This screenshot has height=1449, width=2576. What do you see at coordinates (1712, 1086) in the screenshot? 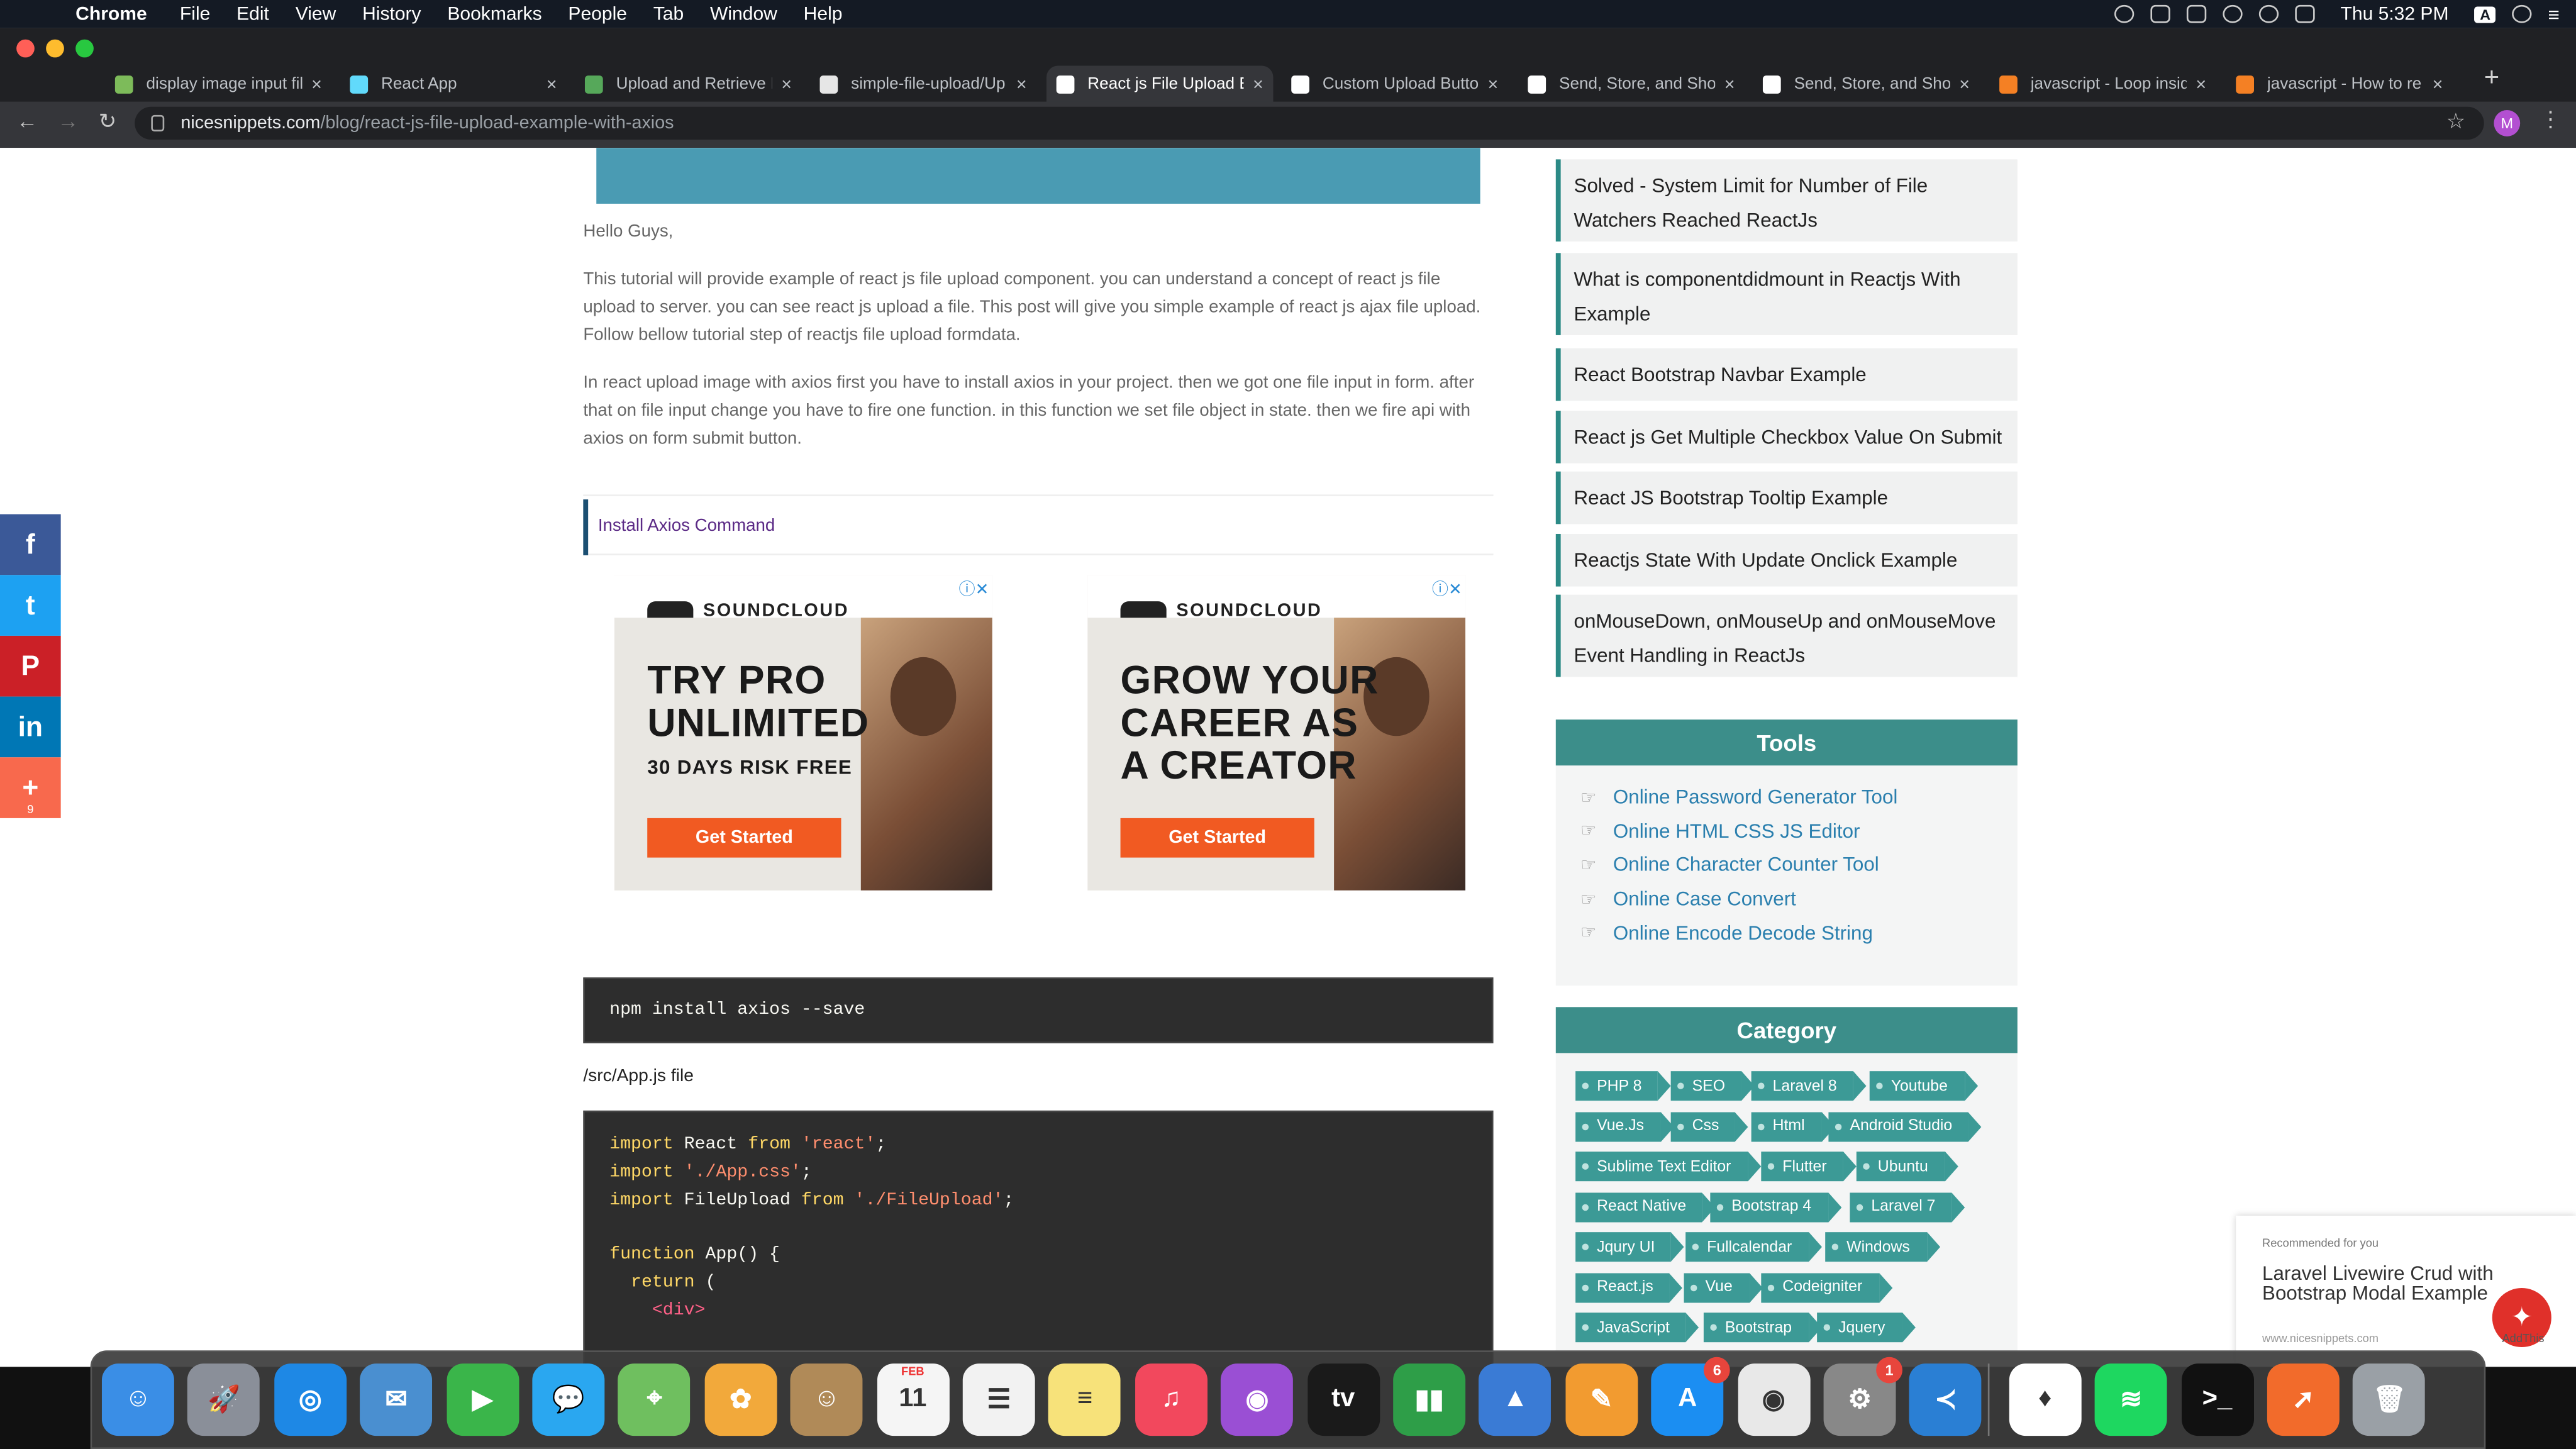
I see `category-tag: SEO` at bounding box center [1712, 1086].